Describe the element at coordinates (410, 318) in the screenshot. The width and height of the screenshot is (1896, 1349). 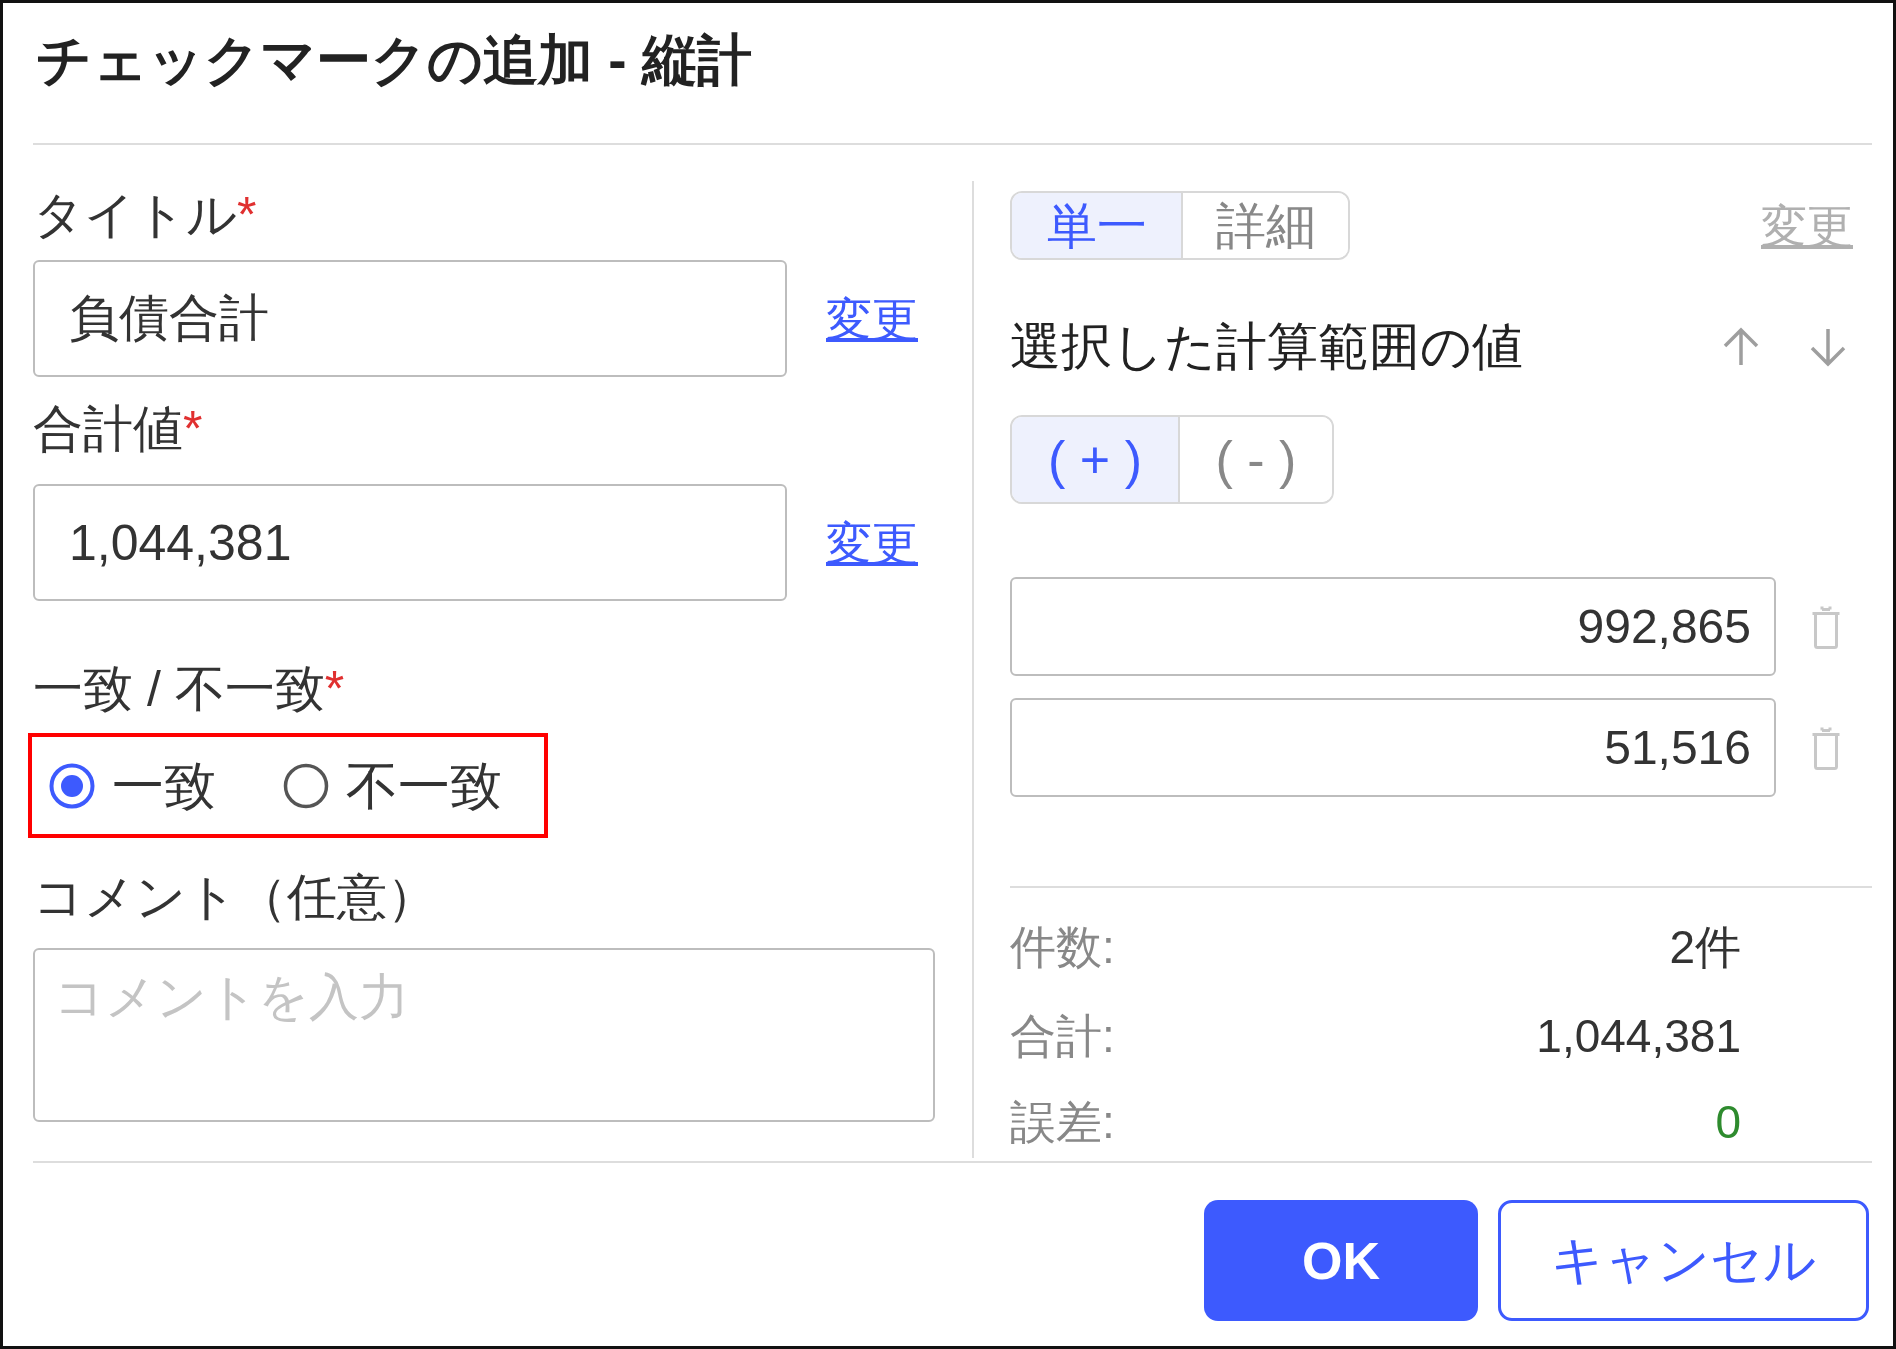
I see `title-input: 負債合計` at that location.